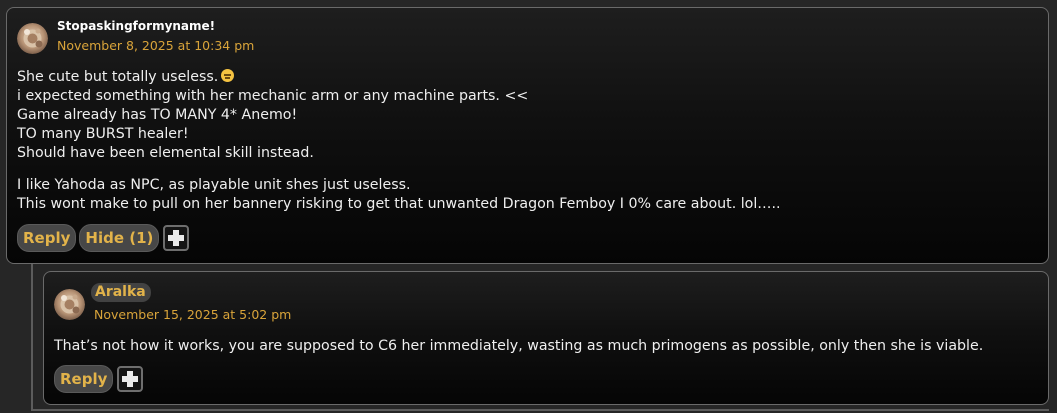 The height and width of the screenshot is (413, 1057). What do you see at coordinates (399, 77) in the screenshot?
I see `comment-line: She cute but totally useless.` at bounding box center [399, 77].